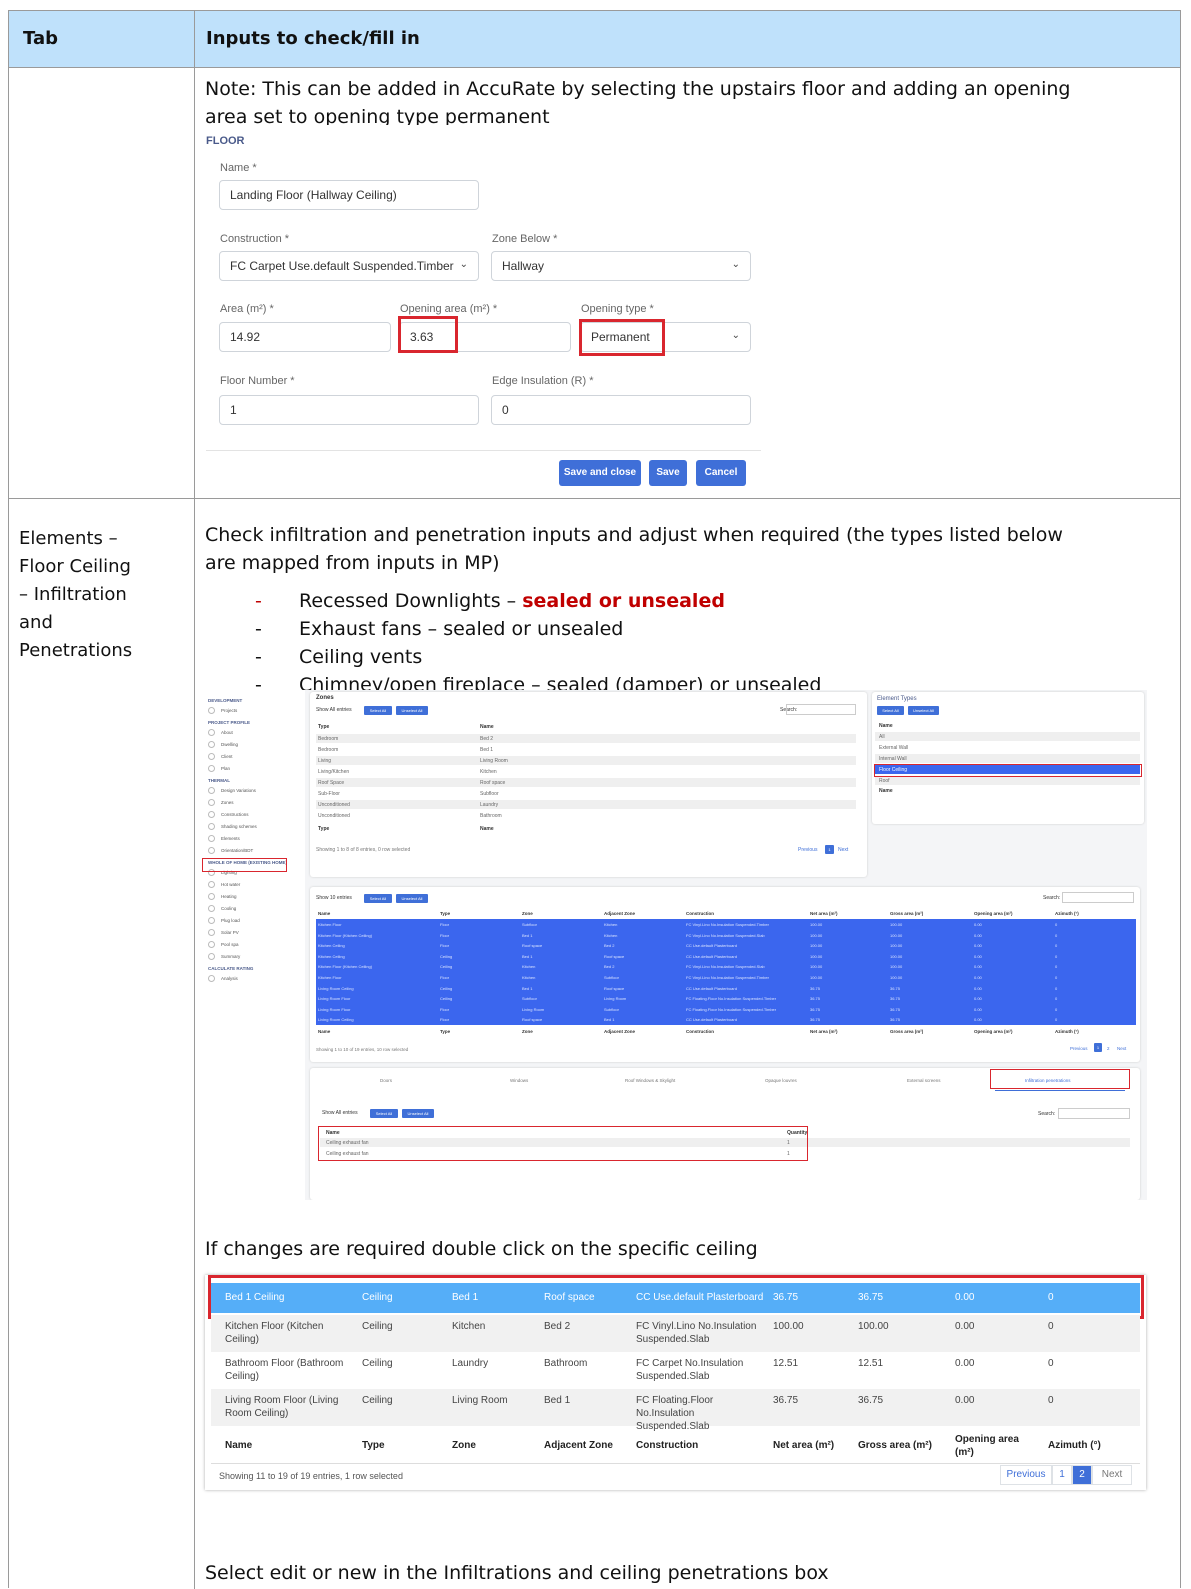 This screenshot has width=1191, height=1589. Describe the element at coordinates (68, 538) in the screenshot. I see `tab-line: Elements –` at that location.